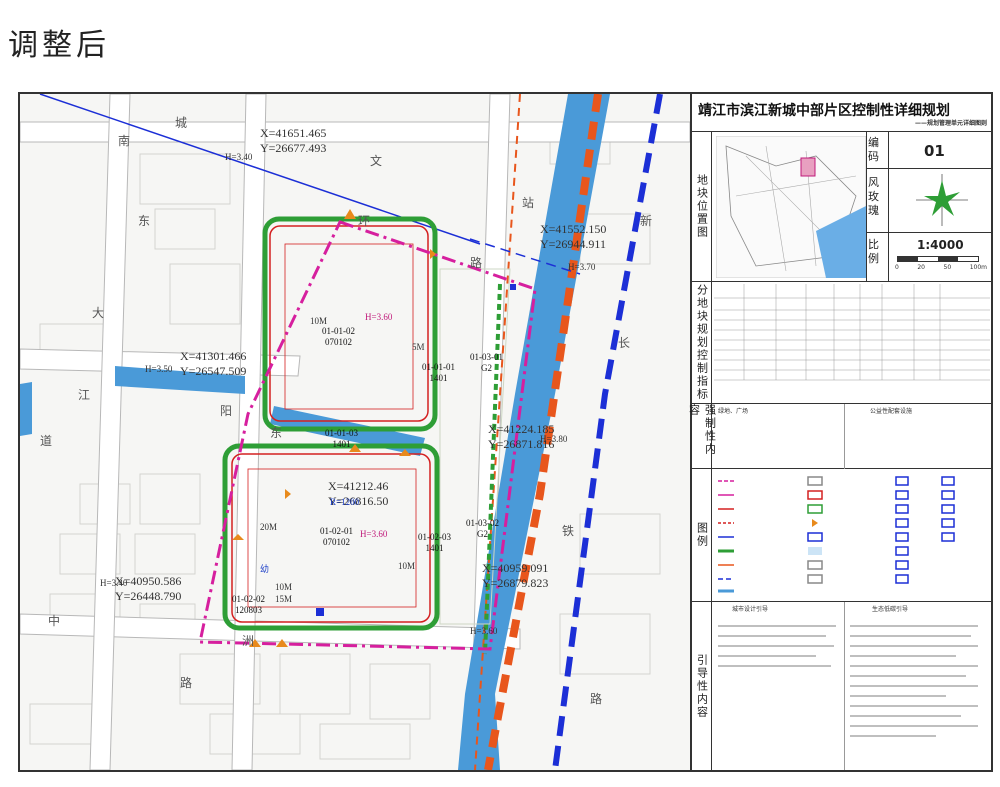  Describe the element at coordinates (702, 342) in the screenshot. I see `index-label: 分地块规划控制指标` at that location.